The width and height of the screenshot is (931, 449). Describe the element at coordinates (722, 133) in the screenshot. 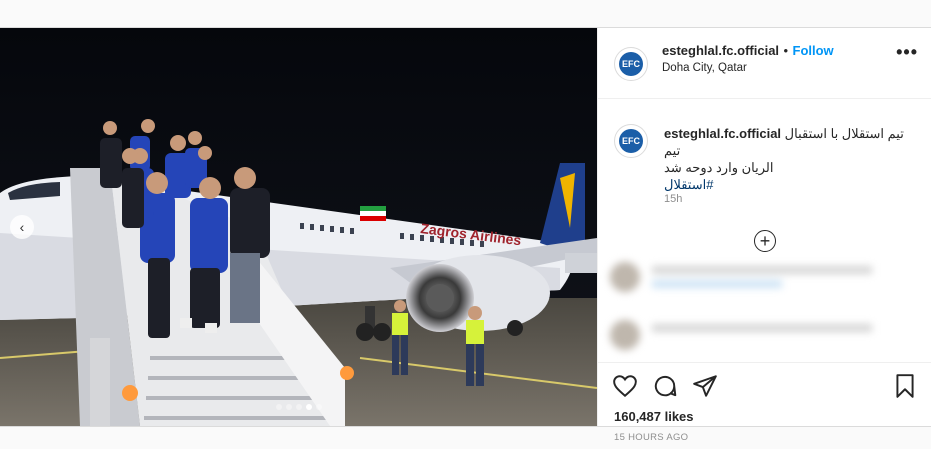

I see `caption-username: esteghlal.fc.official` at that location.